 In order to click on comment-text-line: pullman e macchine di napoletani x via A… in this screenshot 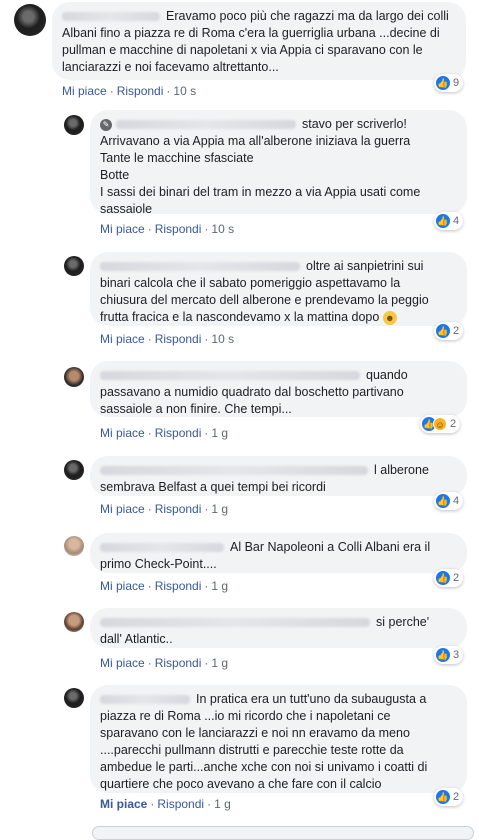, I will do `click(242, 50)`.